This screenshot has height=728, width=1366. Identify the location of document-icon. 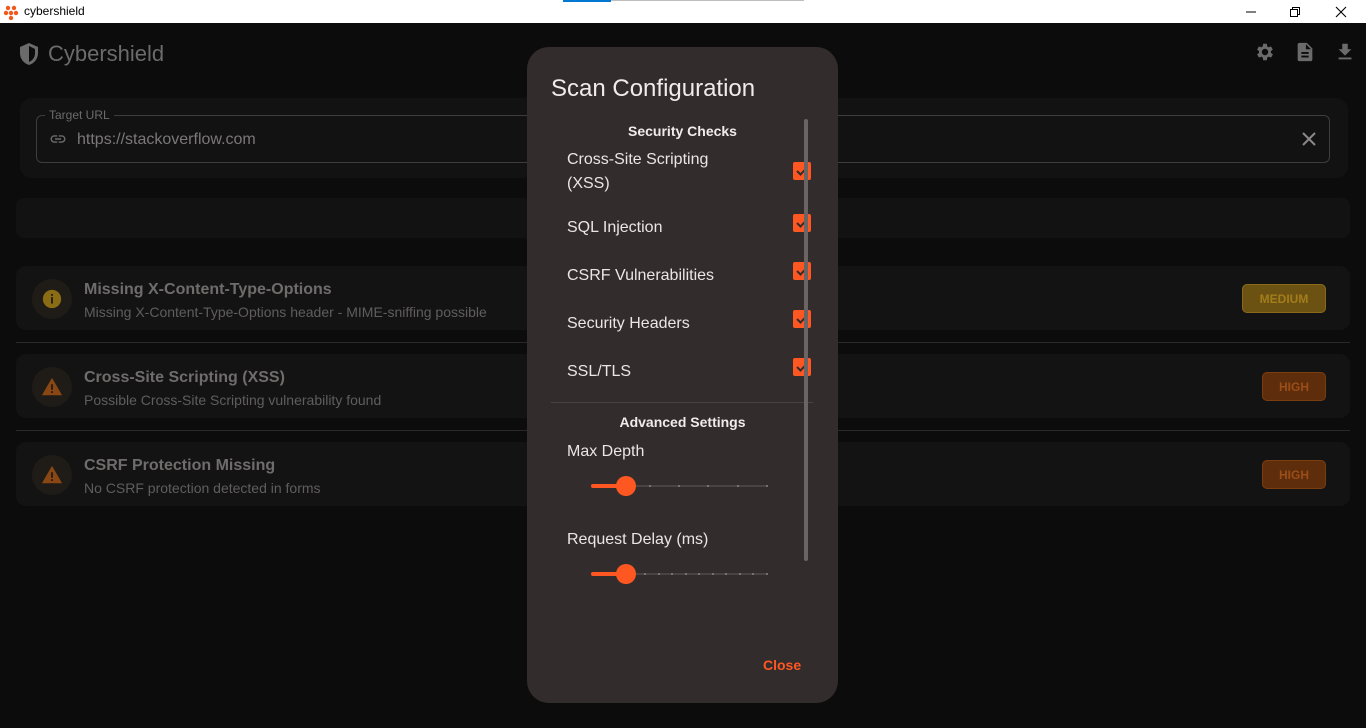
(1305, 52).